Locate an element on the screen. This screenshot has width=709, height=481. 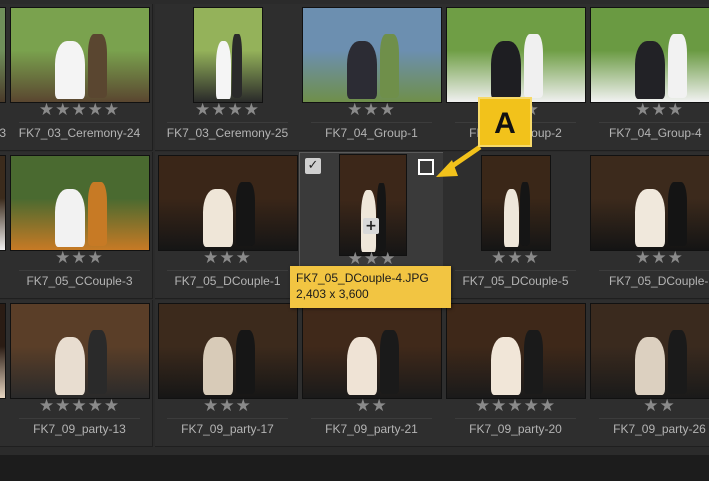
callout-arrow is located at coordinates (459, 160).